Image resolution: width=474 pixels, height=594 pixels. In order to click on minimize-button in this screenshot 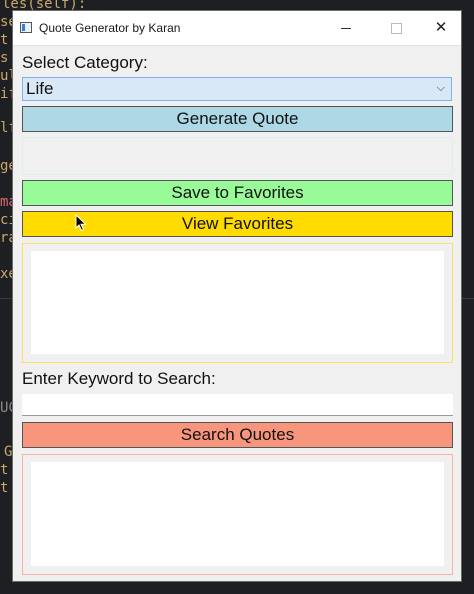, I will do `click(346, 28)`.